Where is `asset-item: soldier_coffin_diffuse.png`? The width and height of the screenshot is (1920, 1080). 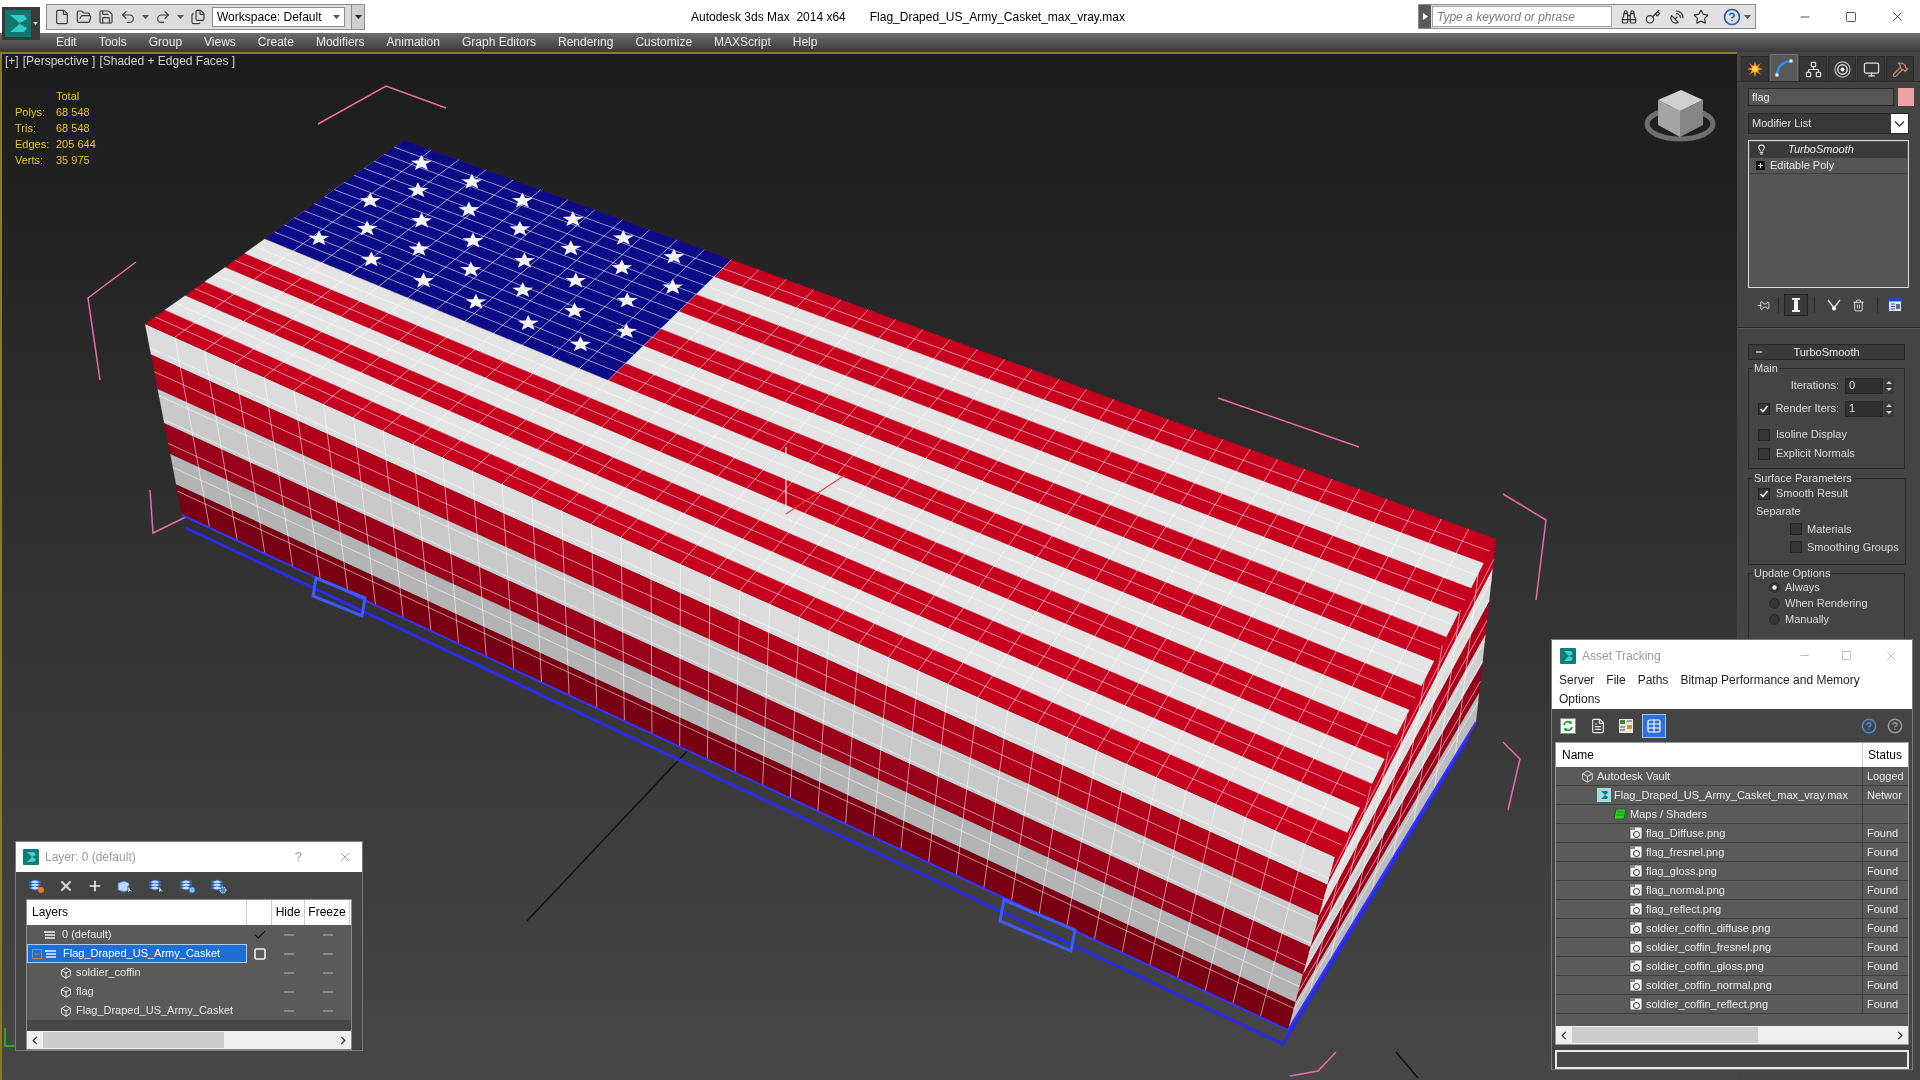 asset-item: soldier_coffin_diffuse.png is located at coordinates (1709, 928).